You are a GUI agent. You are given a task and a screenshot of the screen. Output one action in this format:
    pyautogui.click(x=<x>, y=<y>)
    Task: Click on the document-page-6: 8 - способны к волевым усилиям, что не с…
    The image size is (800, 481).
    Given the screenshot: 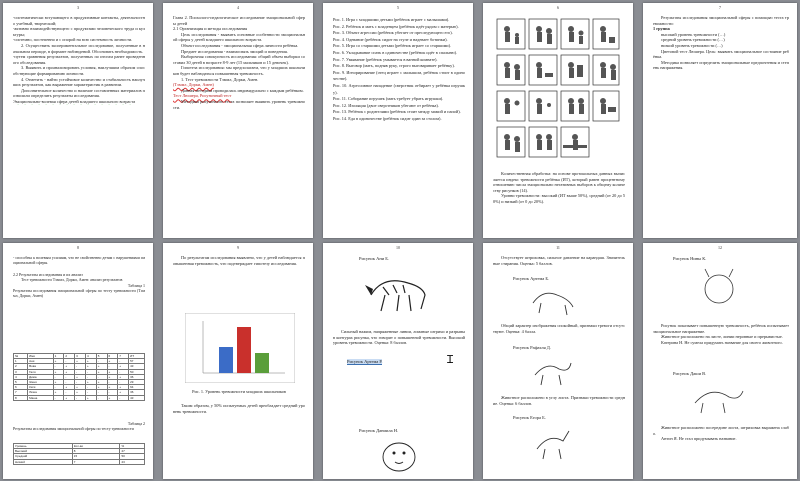 What is the action you would take?
    pyautogui.click(x=78, y=361)
    